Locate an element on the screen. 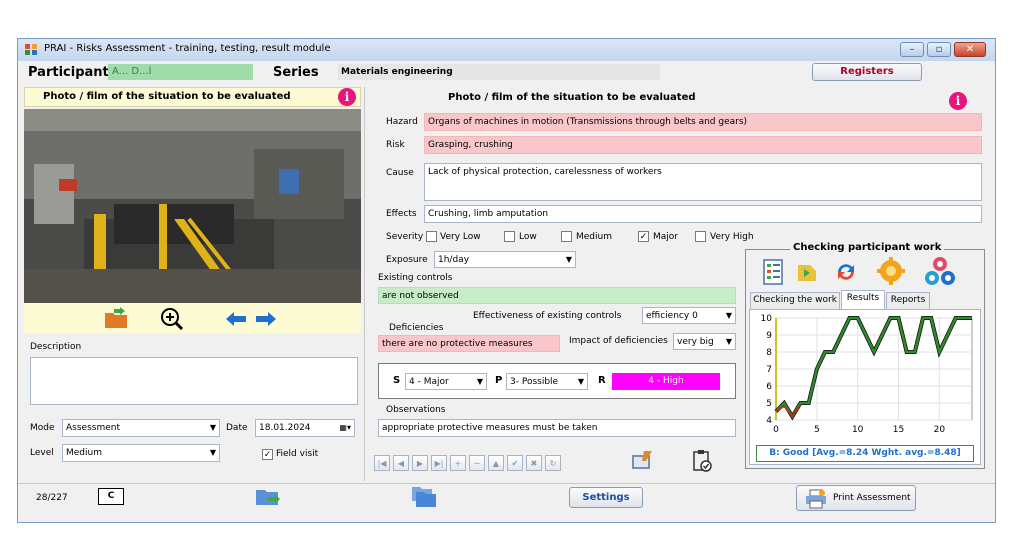 The image size is (1030, 541). risk-label: Risk is located at coordinates (395, 145).